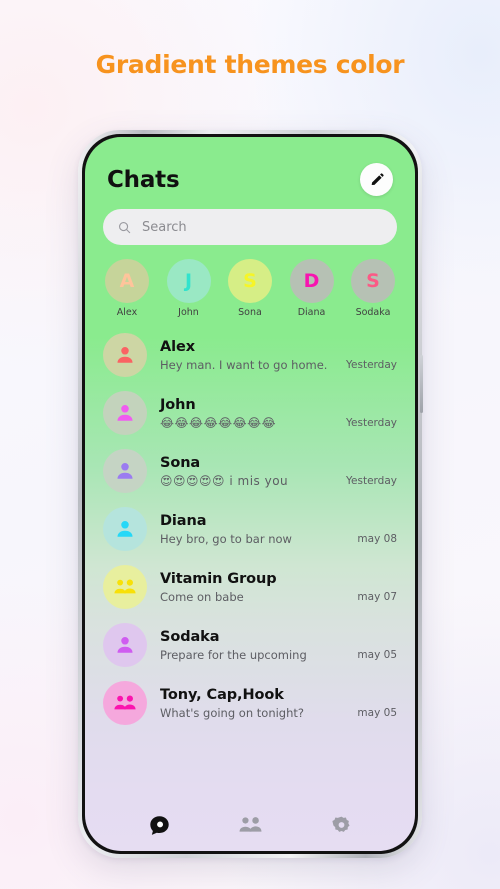 The width and height of the screenshot is (500, 889). What do you see at coordinates (224, 480) in the screenshot?
I see `chat-preview-text: 😍😍😍😍😍 i mis you` at bounding box center [224, 480].